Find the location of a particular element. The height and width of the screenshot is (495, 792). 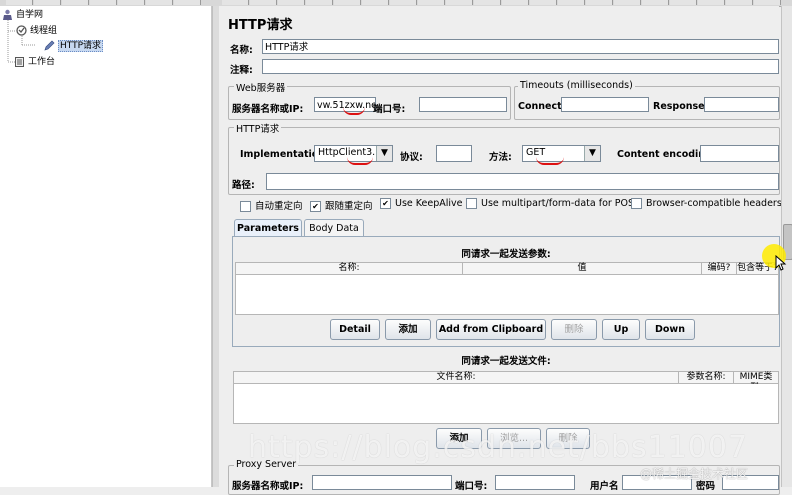

auto-redirect-checkbox: 自动重定向 is located at coordinates (271, 205).